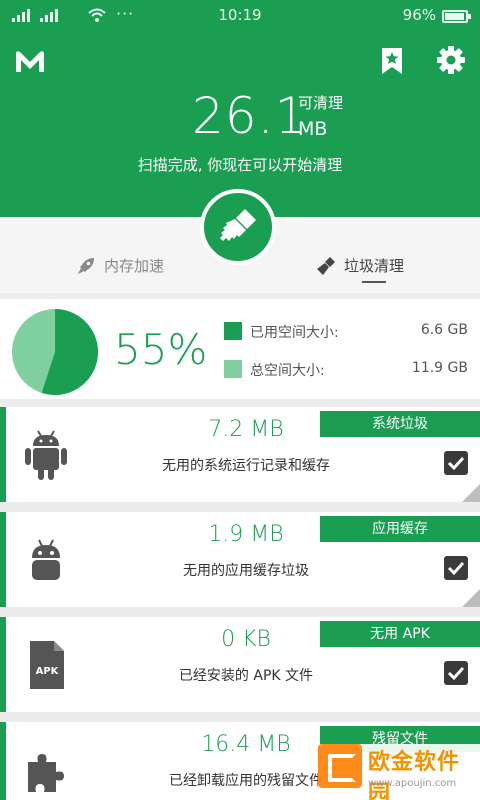 This screenshot has height=800, width=480. Describe the element at coordinates (451, 60) in the screenshot. I see `settings-gear-icon` at that location.